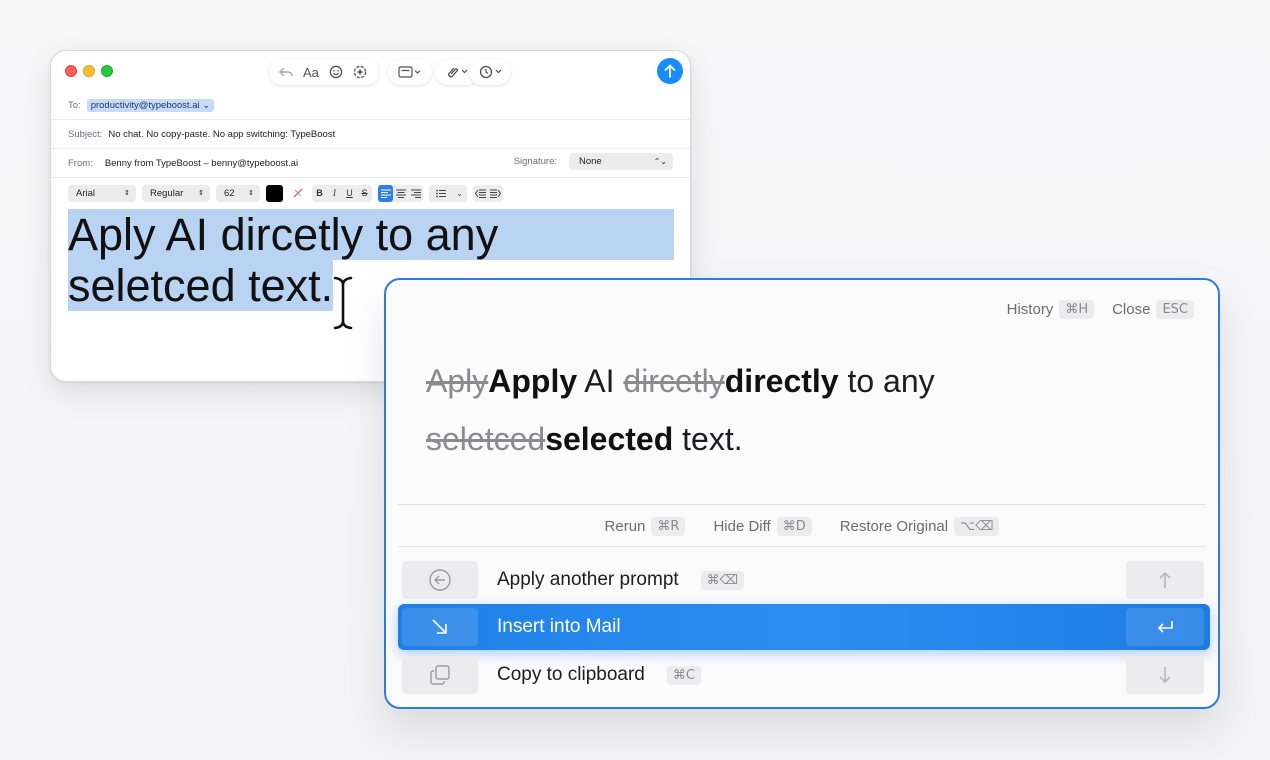 Image resolution: width=1270 pixels, height=760 pixels. I want to click on copy-icon, so click(440, 675).